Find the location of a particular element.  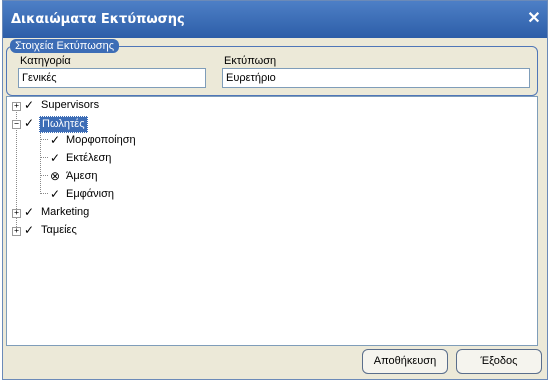

category-field is located at coordinates (112, 78).